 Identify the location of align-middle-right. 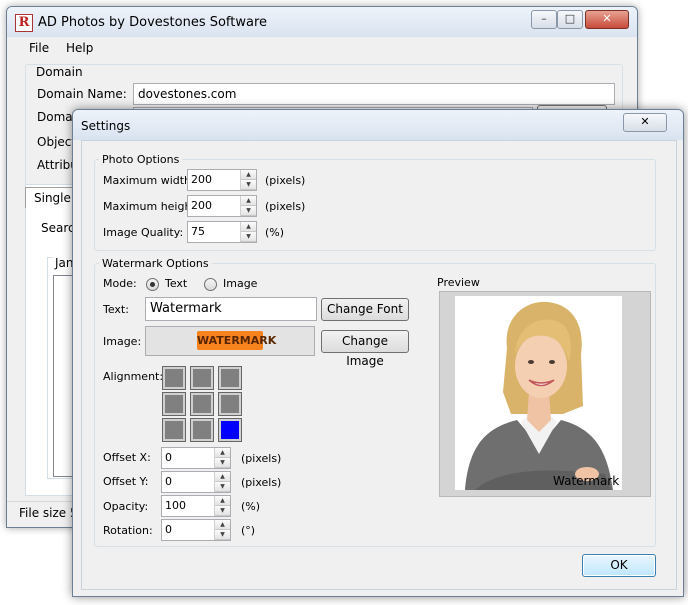
(230, 404).